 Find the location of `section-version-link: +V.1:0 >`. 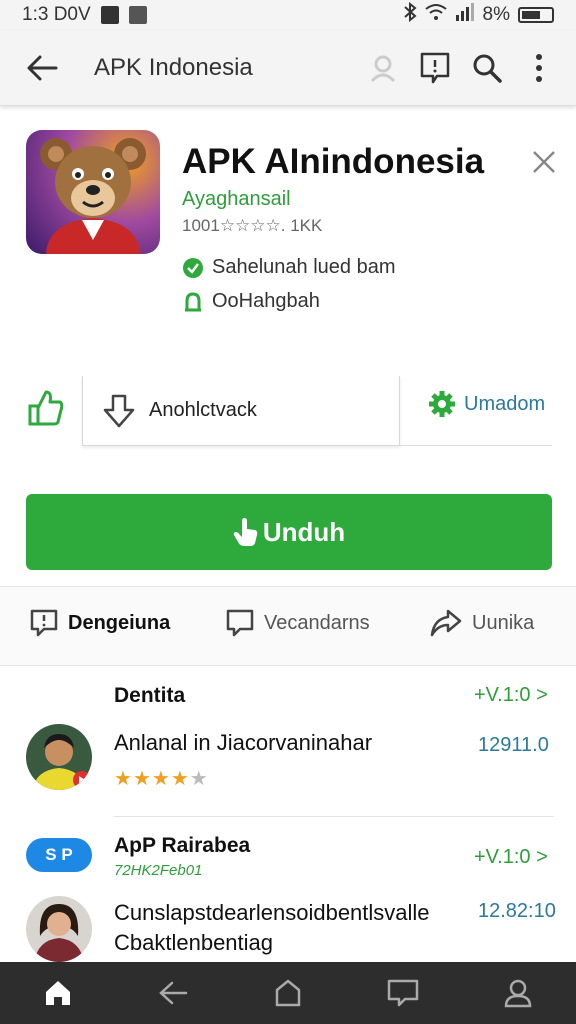

section-version-link: +V.1:0 > is located at coordinates (511, 695).